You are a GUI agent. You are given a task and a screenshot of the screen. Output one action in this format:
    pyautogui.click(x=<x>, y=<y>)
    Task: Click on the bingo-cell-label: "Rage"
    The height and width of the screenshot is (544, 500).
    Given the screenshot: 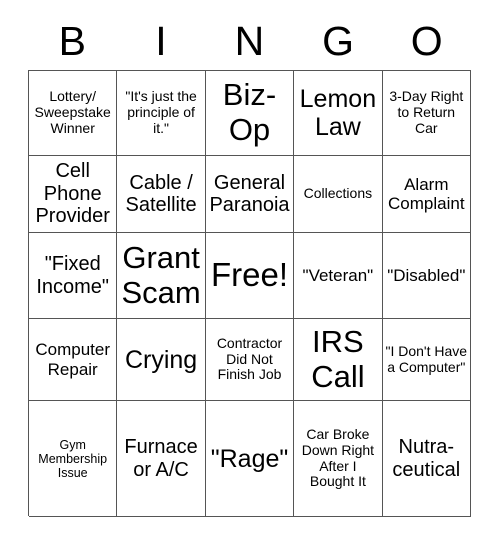 What is the action you would take?
    pyautogui.click(x=249, y=458)
    